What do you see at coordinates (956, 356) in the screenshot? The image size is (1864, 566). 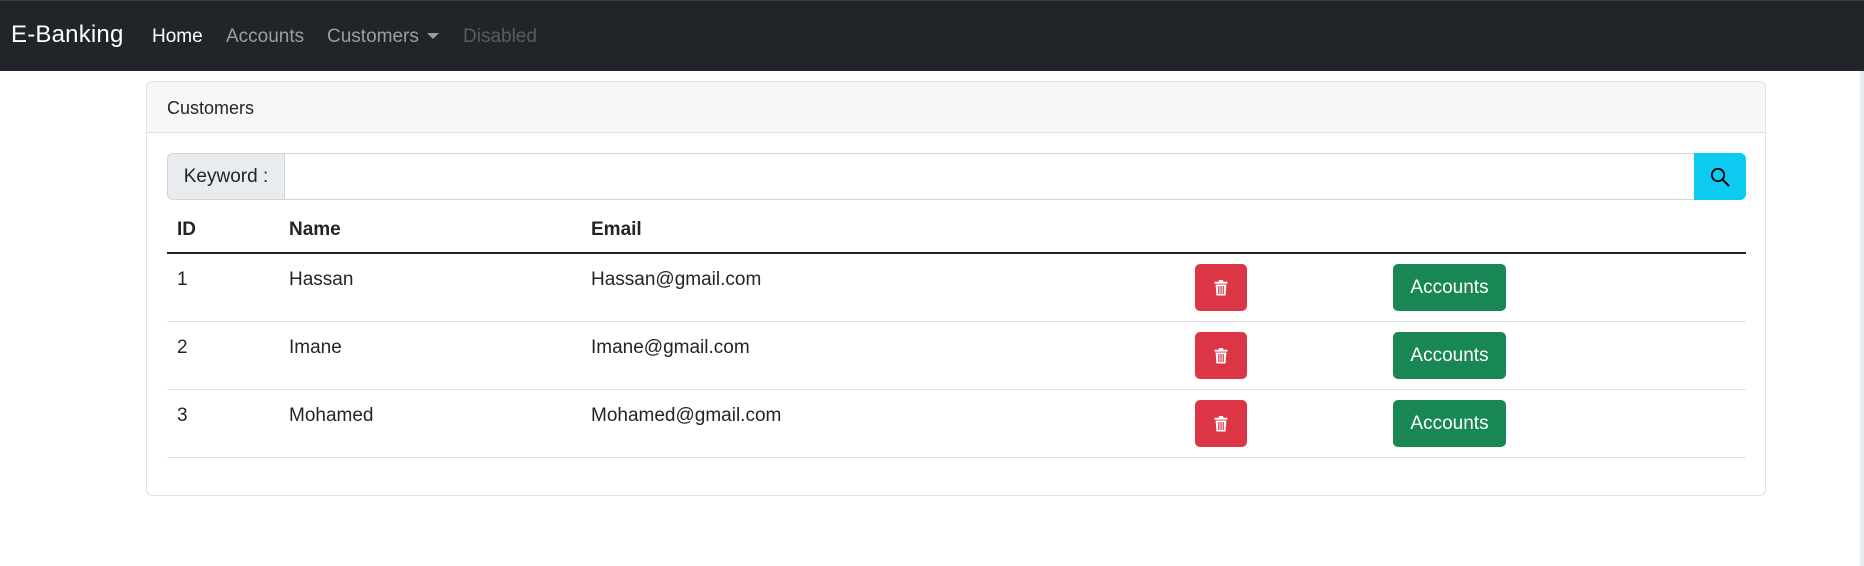 I see `table-row: 2 Imane Imane@gmail.com Accounts` at bounding box center [956, 356].